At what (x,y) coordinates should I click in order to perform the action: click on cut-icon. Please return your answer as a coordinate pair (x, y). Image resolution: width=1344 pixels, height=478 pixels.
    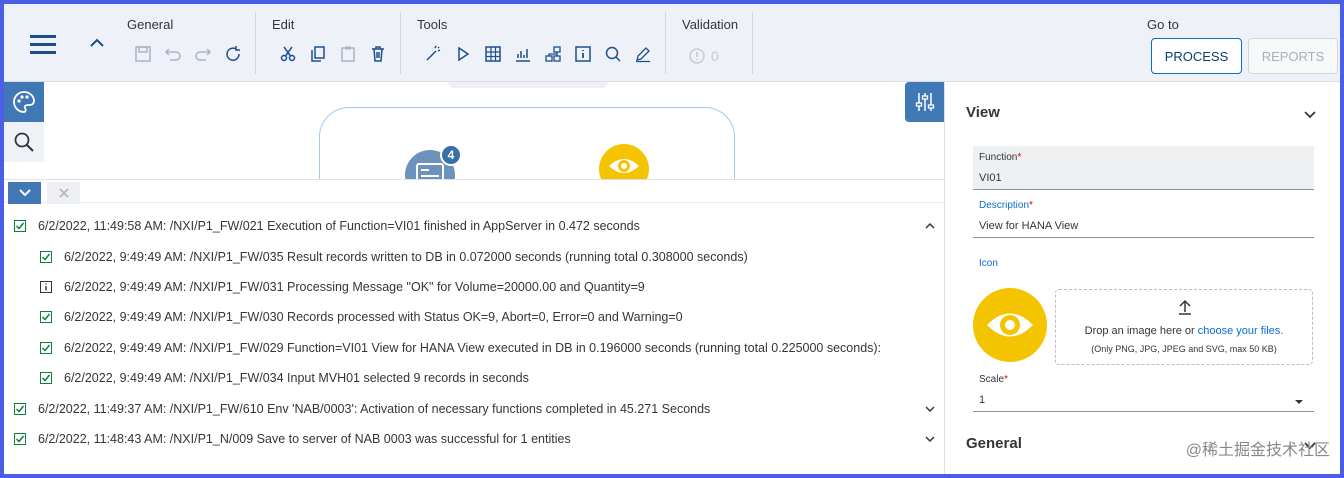
    Looking at the image, I should click on (288, 54).